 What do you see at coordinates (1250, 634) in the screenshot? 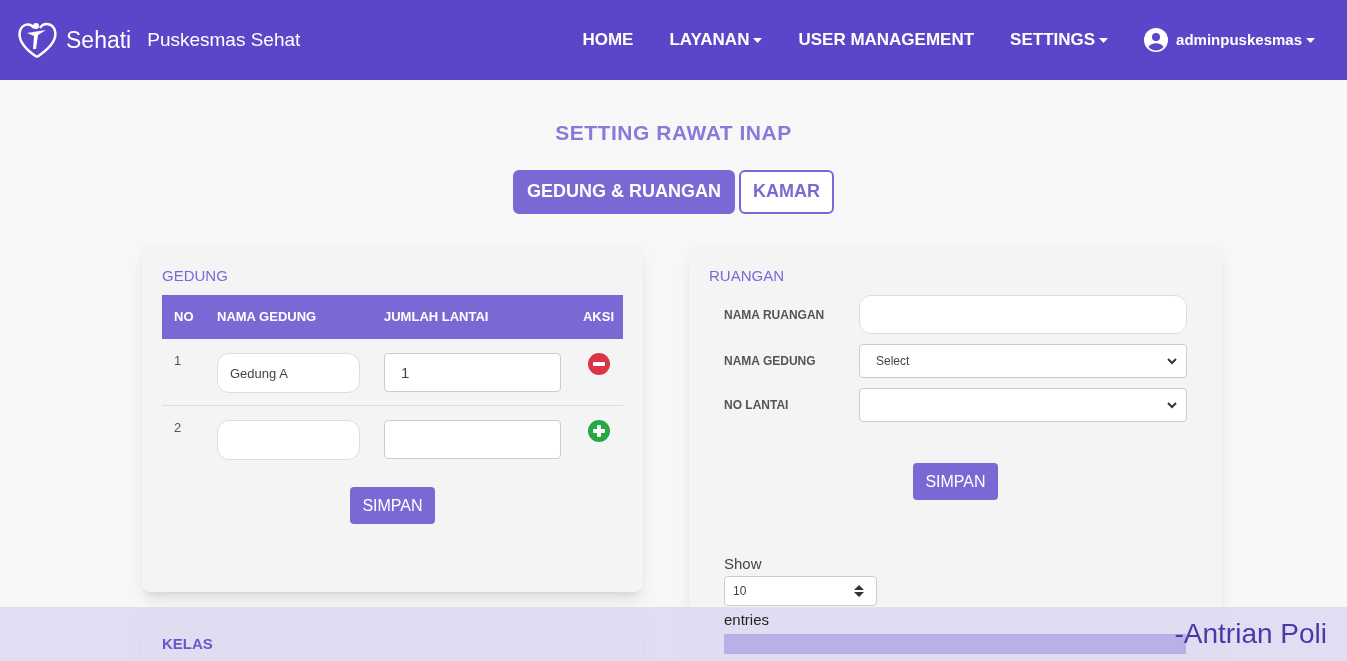
I see `marquee-text: -Antrian Poli` at bounding box center [1250, 634].